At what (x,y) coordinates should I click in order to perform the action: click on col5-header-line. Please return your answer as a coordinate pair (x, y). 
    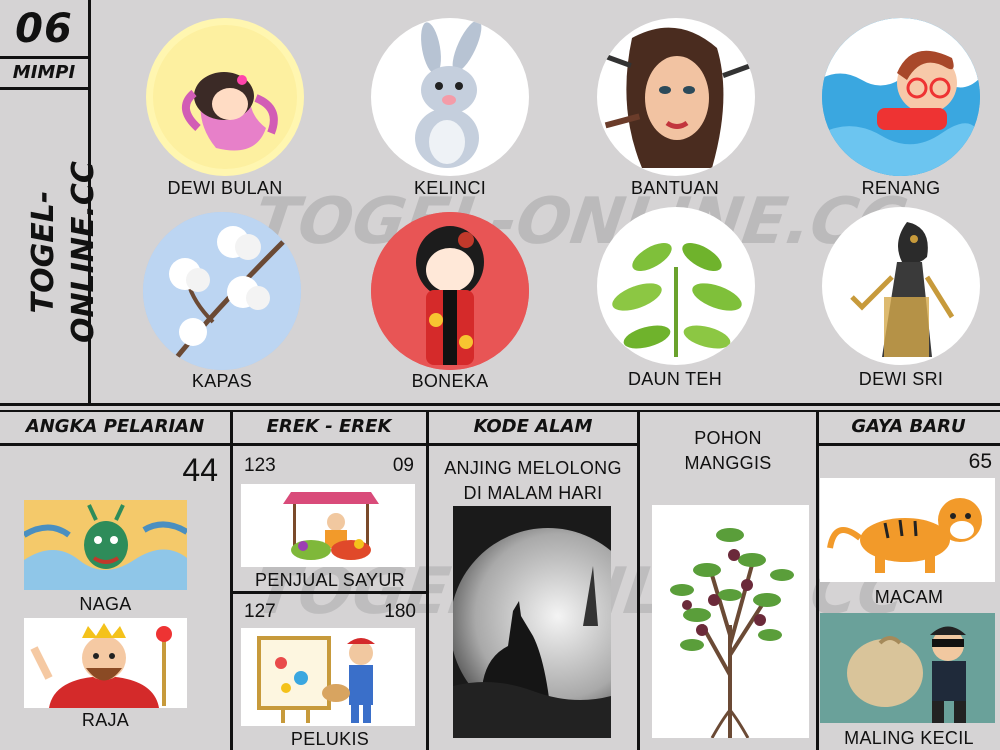
    Looking at the image, I should click on (908, 444).